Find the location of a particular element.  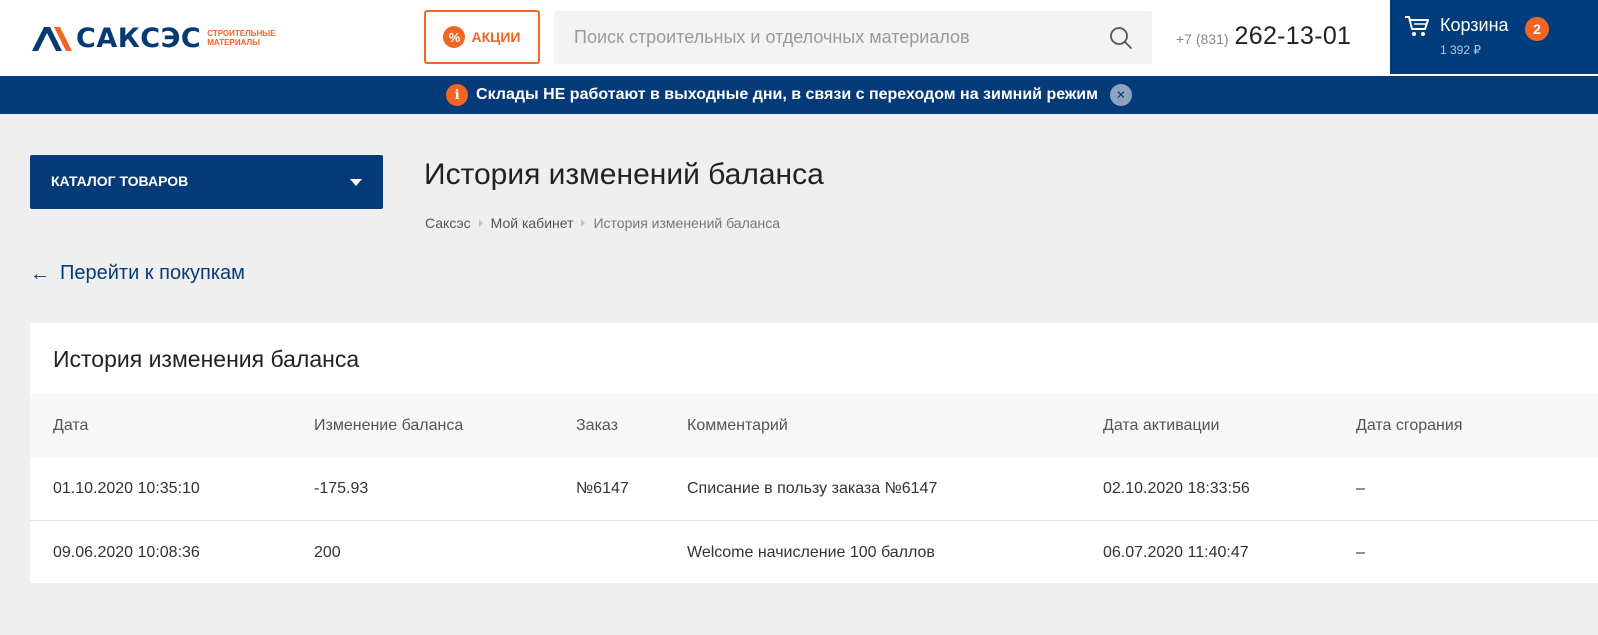

cell-activation-date: 06.07.2020 11:40:47 is located at coordinates (1176, 552).